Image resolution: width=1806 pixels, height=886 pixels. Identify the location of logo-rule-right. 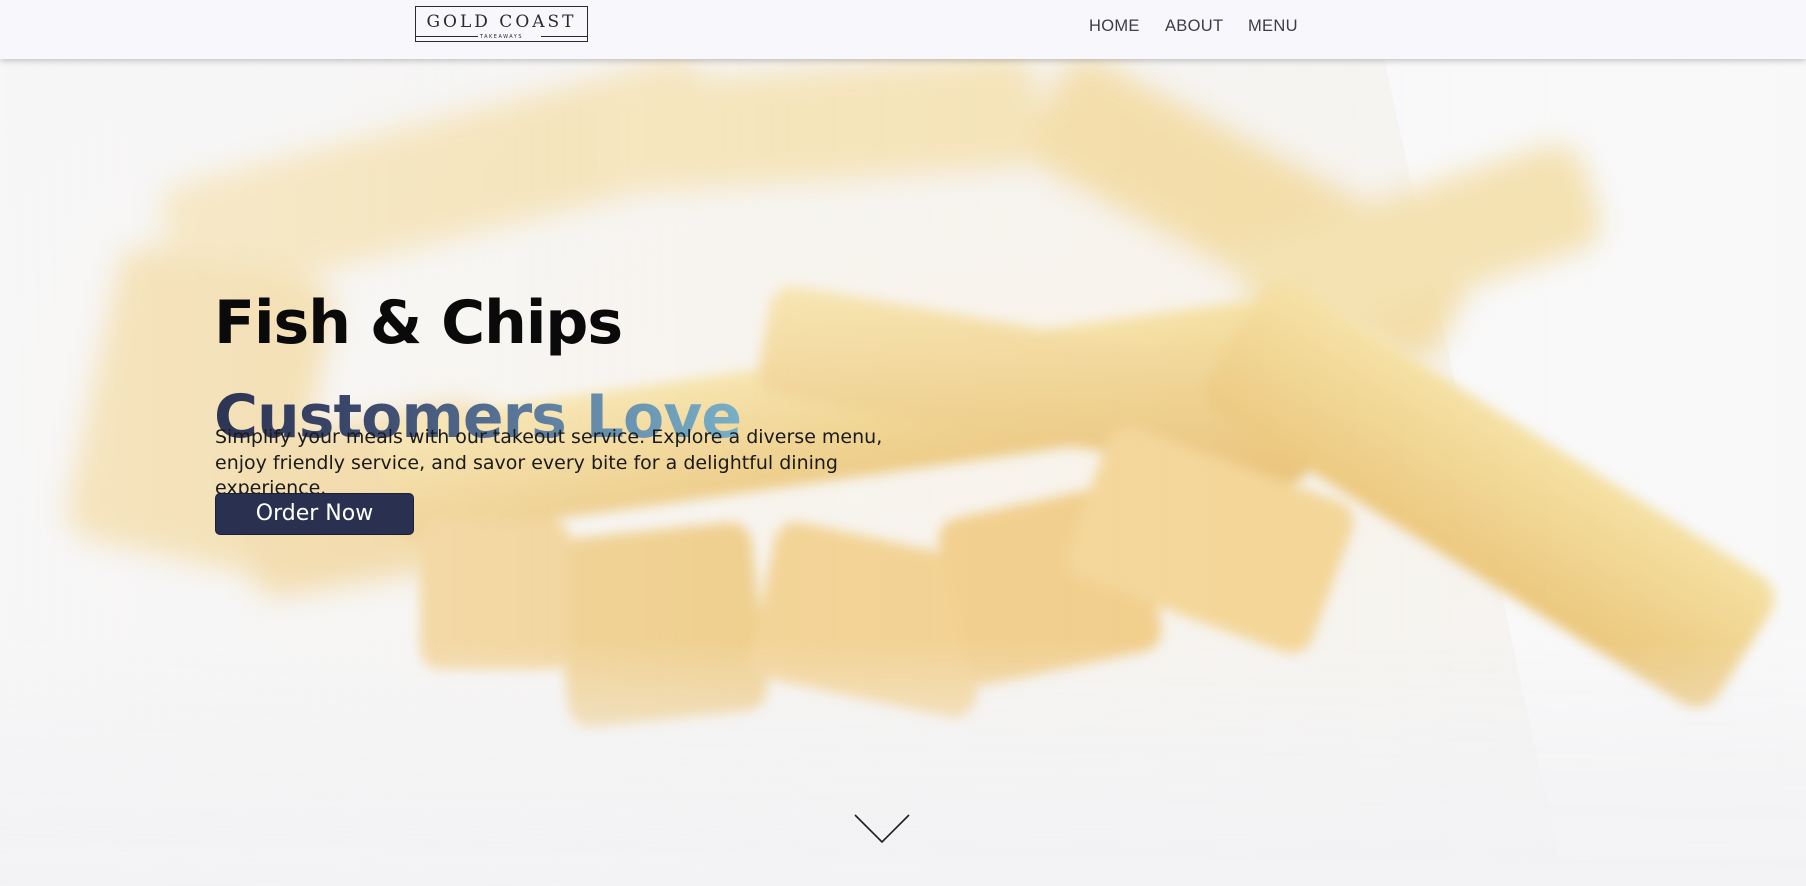
(564, 36).